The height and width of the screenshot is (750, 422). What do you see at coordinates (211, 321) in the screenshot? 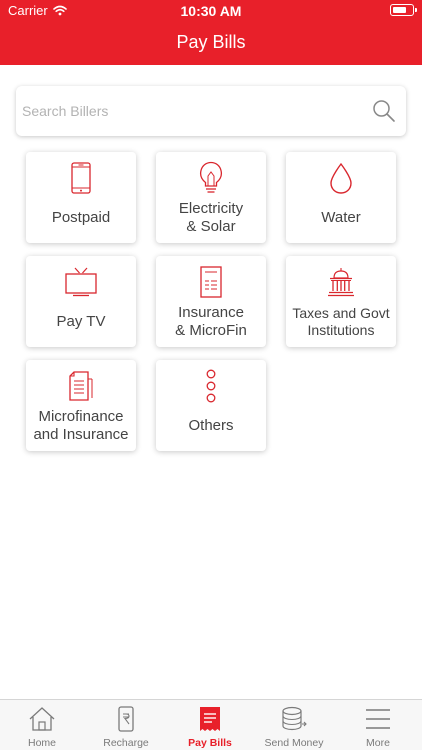
I see `biller-label: Insurance & MicroFin` at bounding box center [211, 321].